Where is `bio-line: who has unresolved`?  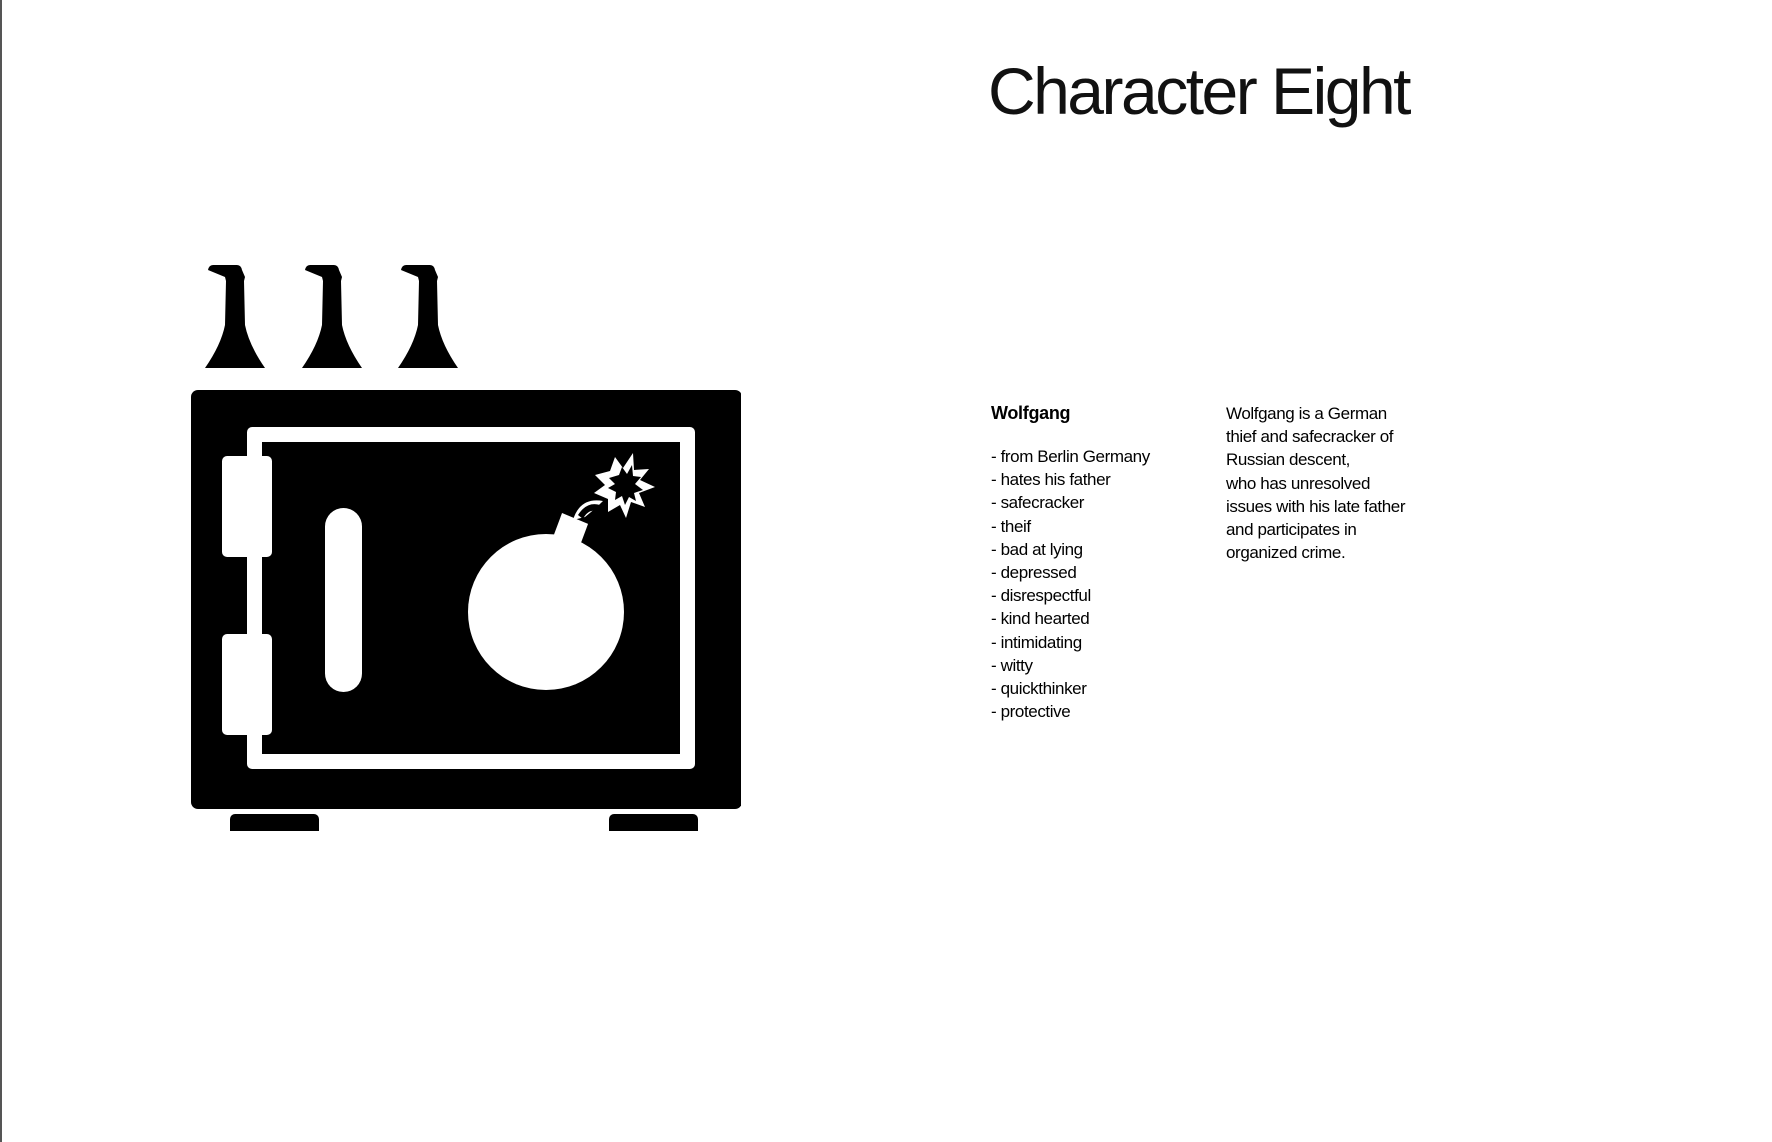 bio-line: who has unresolved is located at coordinates (1298, 483).